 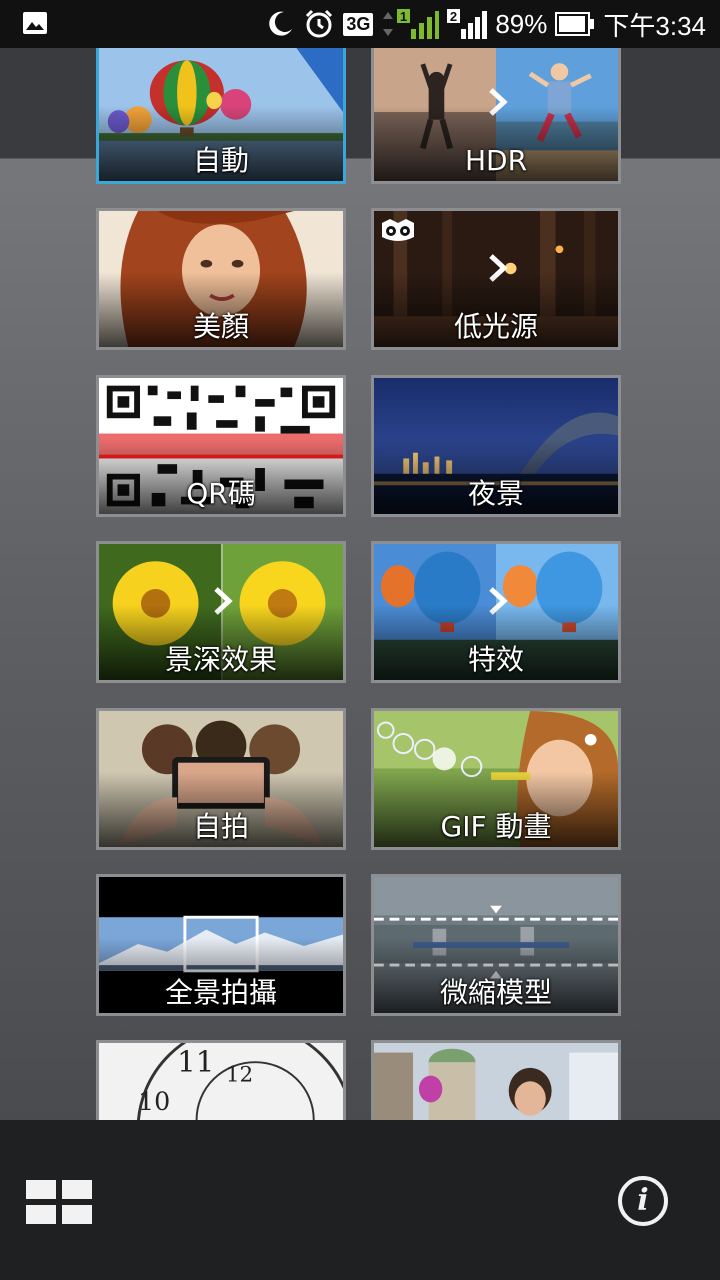 What do you see at coordinates (496, 279) in the screenshot?
I see `mode-low-light: 低光源` at bounding box center [496, 279].